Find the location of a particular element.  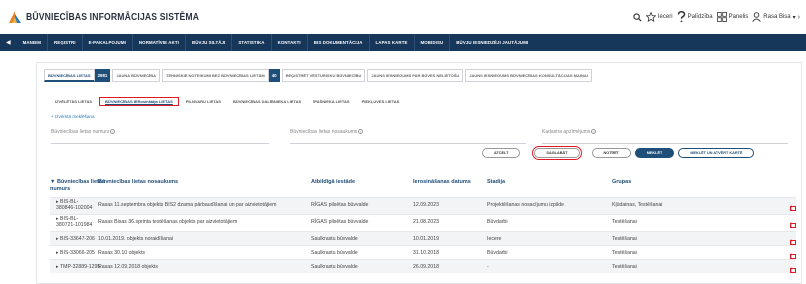

panels-label: Panelis is located at coordinates (738, 17).